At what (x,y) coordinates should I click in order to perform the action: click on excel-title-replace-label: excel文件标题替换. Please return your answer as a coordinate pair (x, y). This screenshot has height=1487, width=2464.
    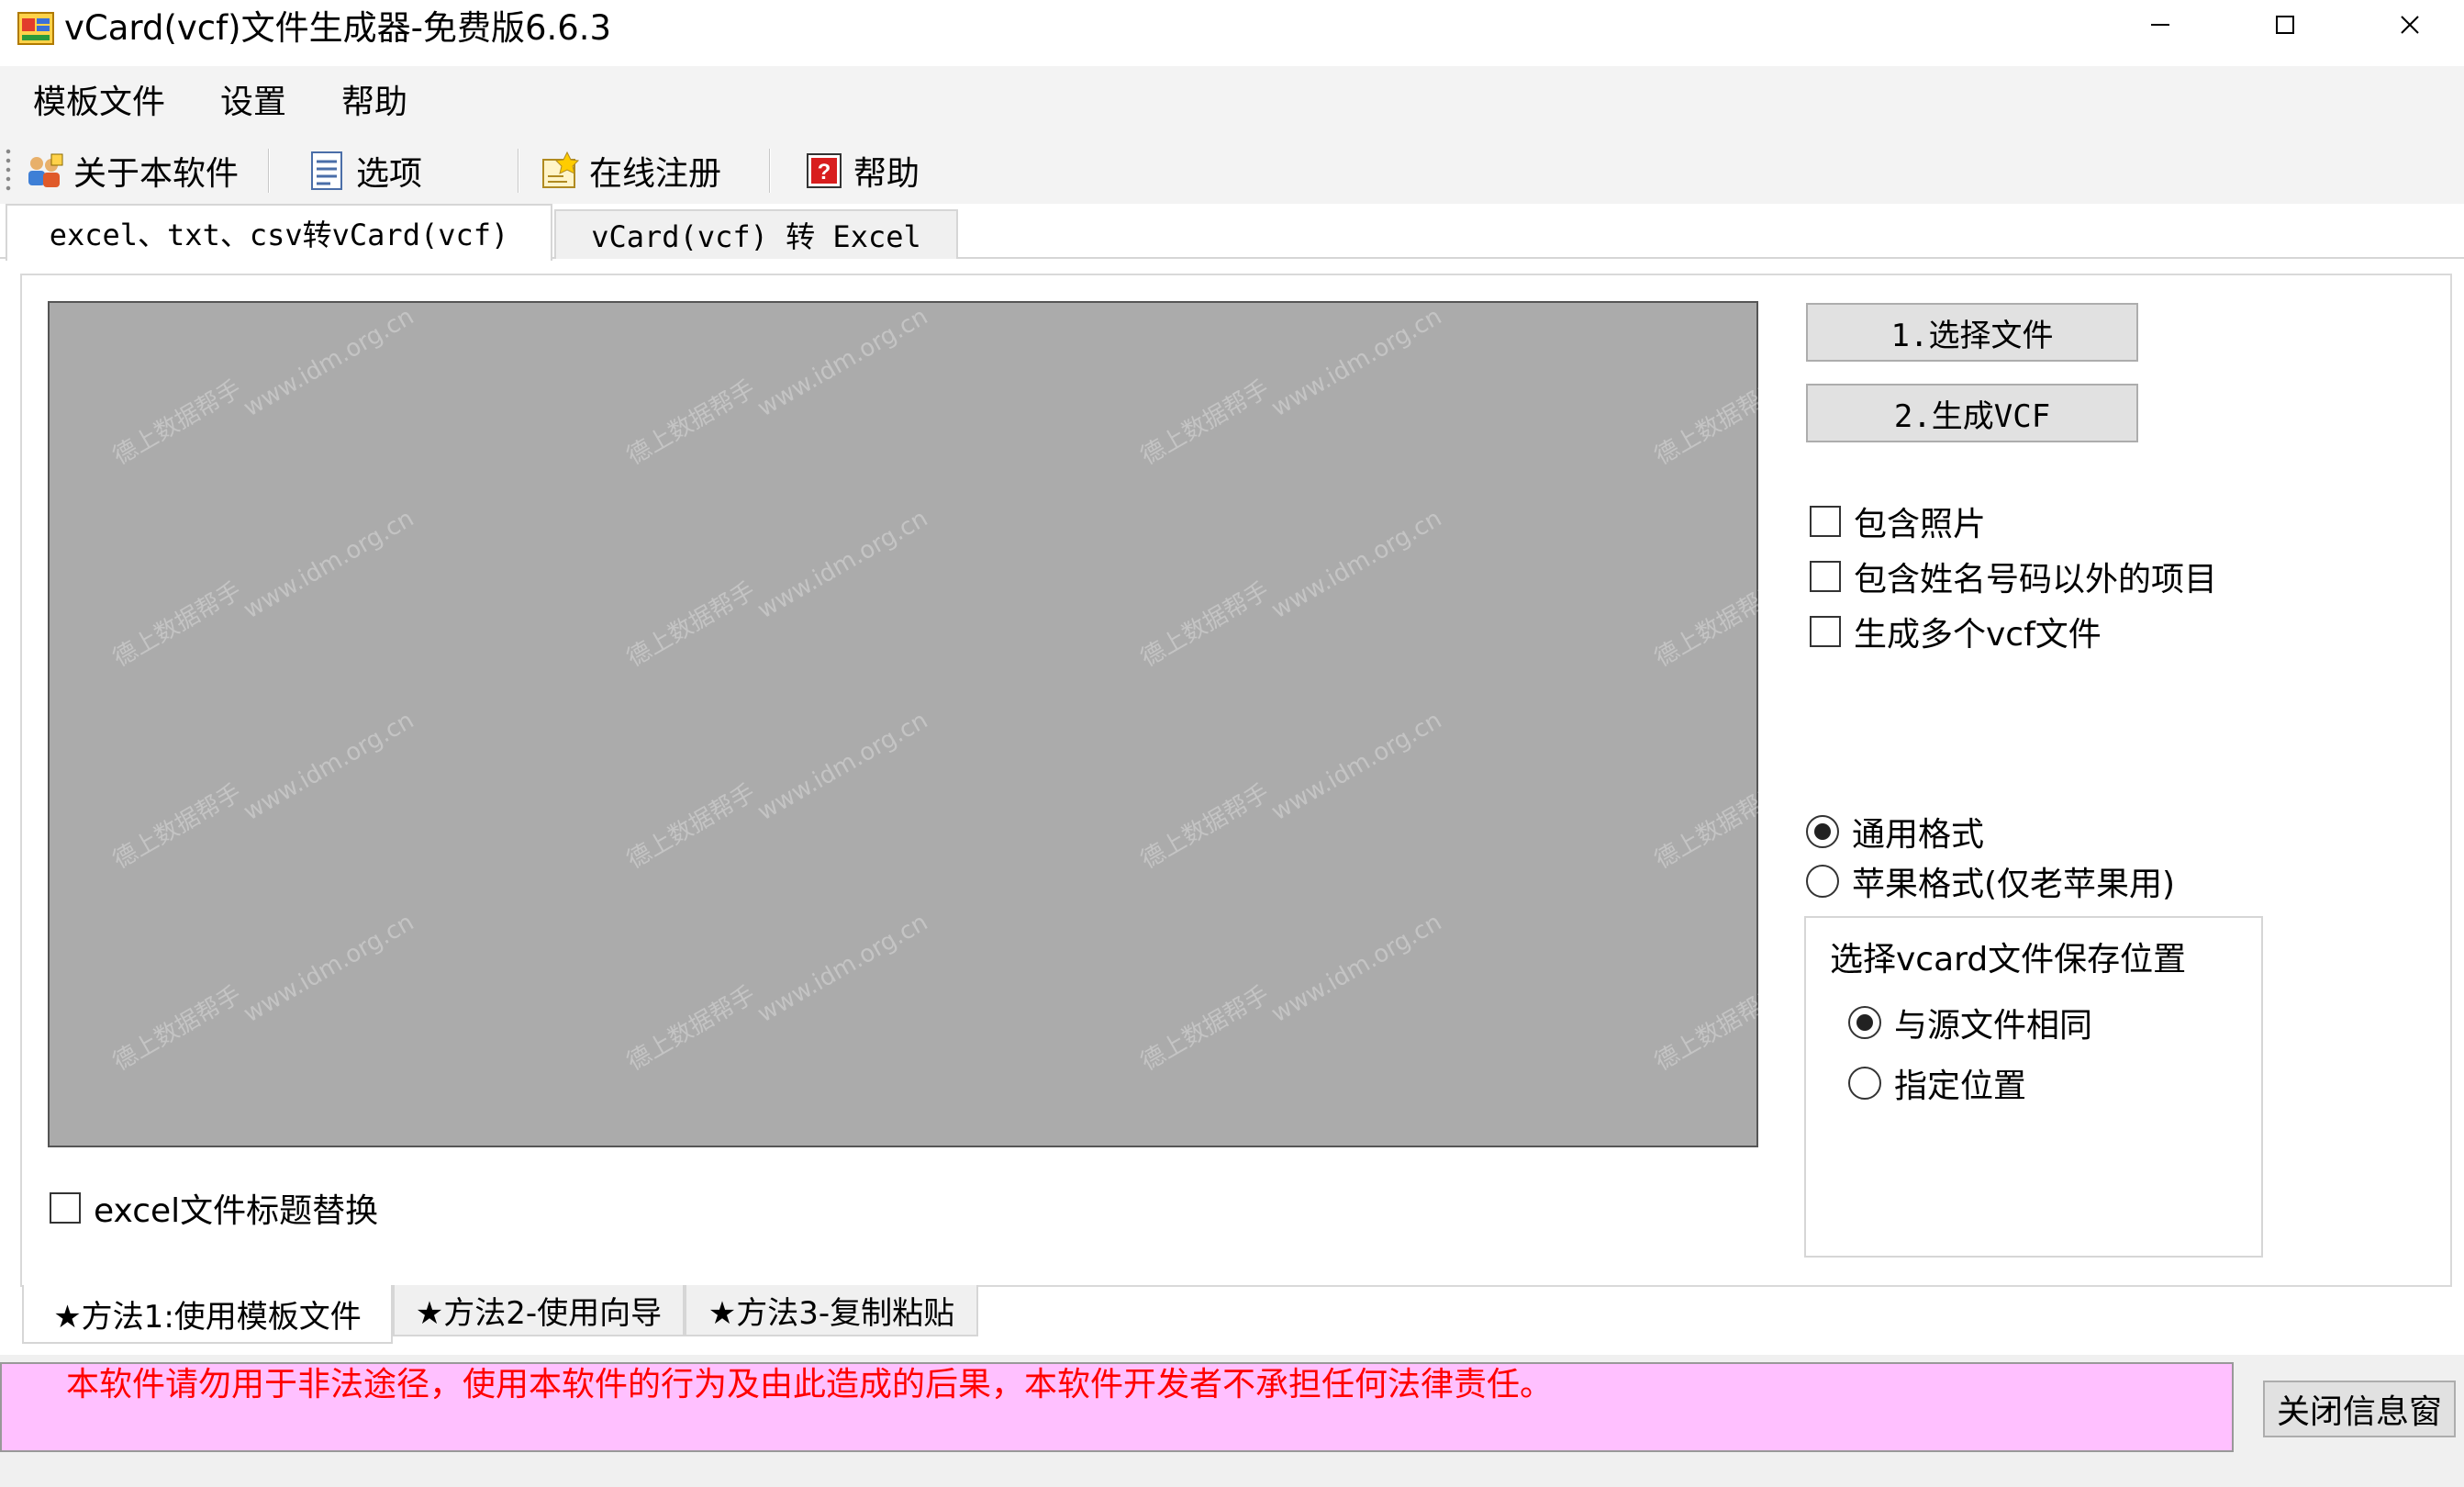
    Looking at the image, I should click on (237, 1211).